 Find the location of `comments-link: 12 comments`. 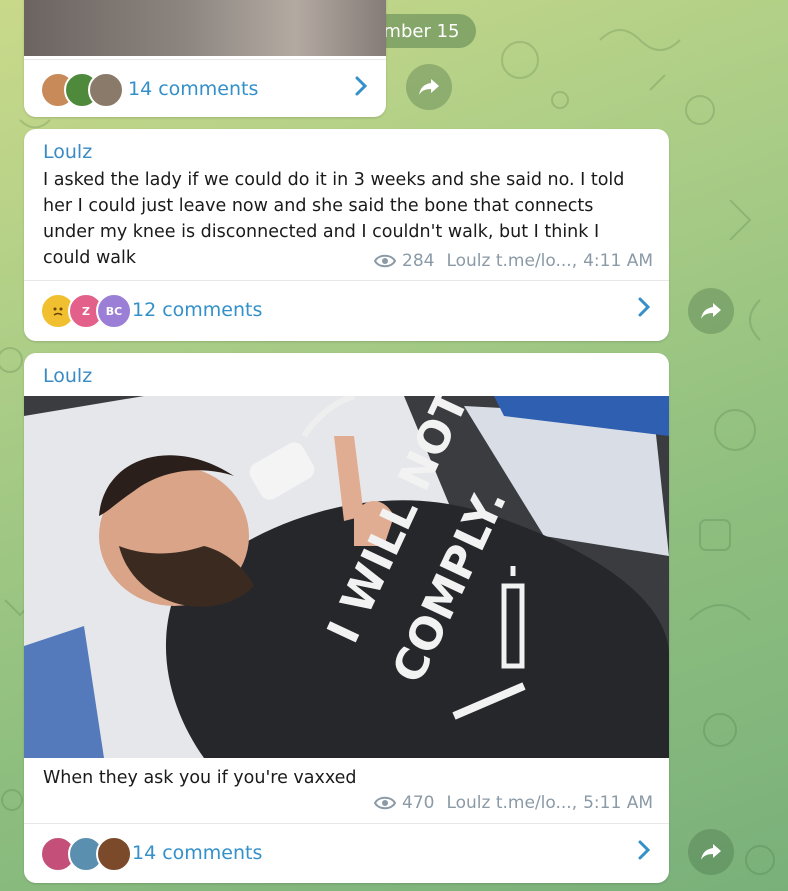

comments-link: 12 comments is located at coordinates (197, 310).